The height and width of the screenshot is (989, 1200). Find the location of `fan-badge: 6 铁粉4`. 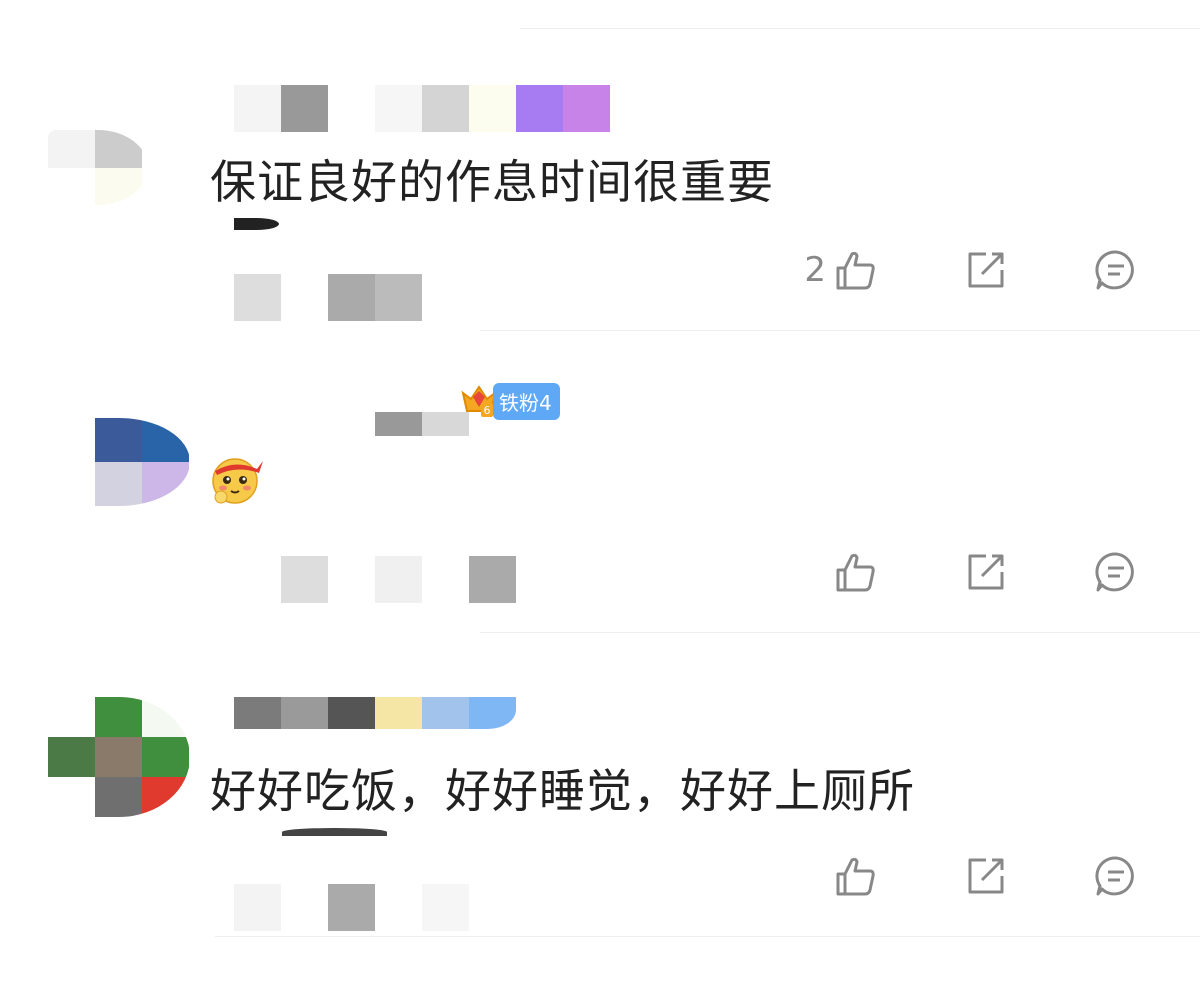

fan-badge: 6 铁粉4 is located at coordinates (509, 401).